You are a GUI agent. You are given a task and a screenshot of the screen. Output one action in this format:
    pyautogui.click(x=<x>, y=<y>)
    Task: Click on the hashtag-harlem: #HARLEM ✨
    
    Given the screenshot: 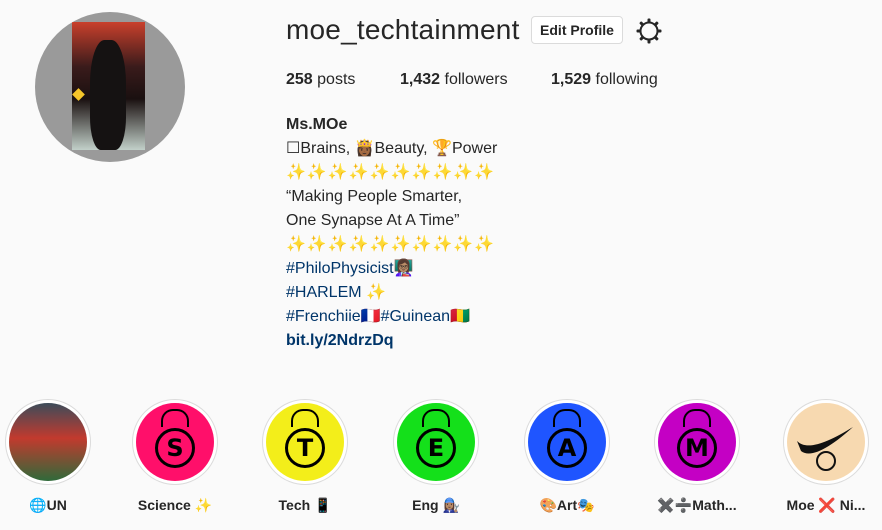 What is the action you would take?
    pyautogui.click(x=391, y=293)
    